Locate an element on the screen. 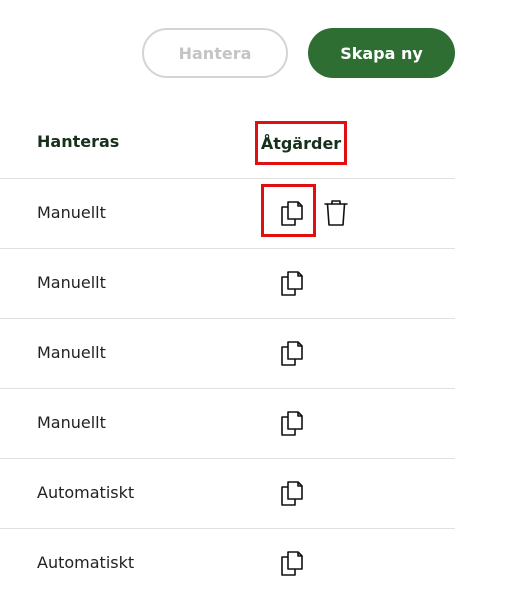 The width and height of the screenshot is (505, 602). table-header: Hanteras Åtgärder is located at coordinates (227, 142).